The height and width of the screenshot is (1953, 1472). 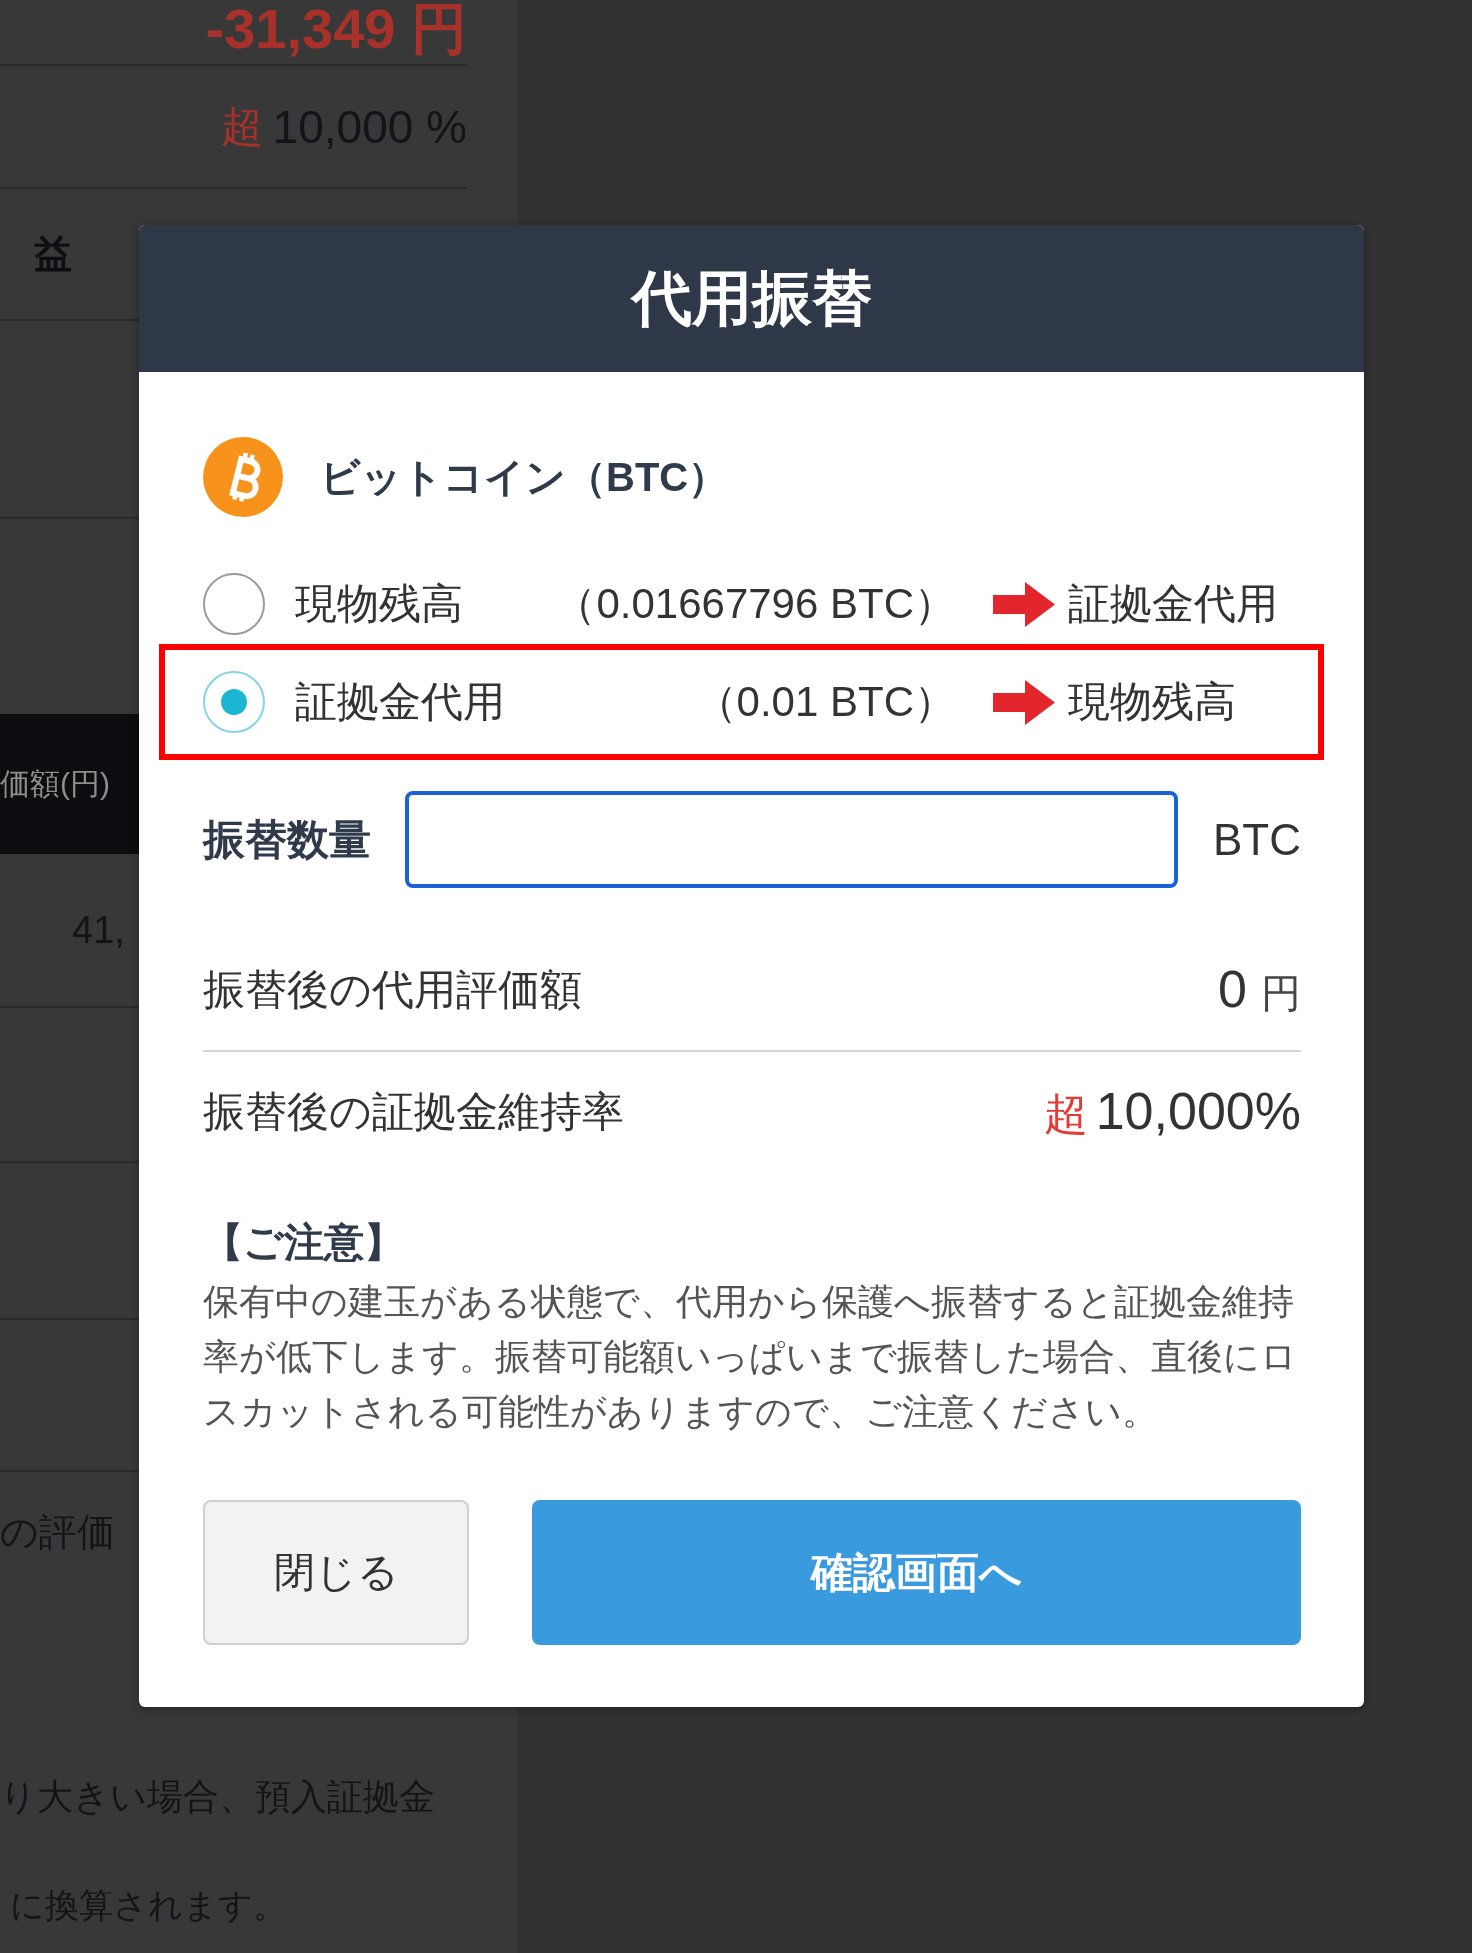 I want to click on option-label: 現物残高, so click(x=379, y=604).